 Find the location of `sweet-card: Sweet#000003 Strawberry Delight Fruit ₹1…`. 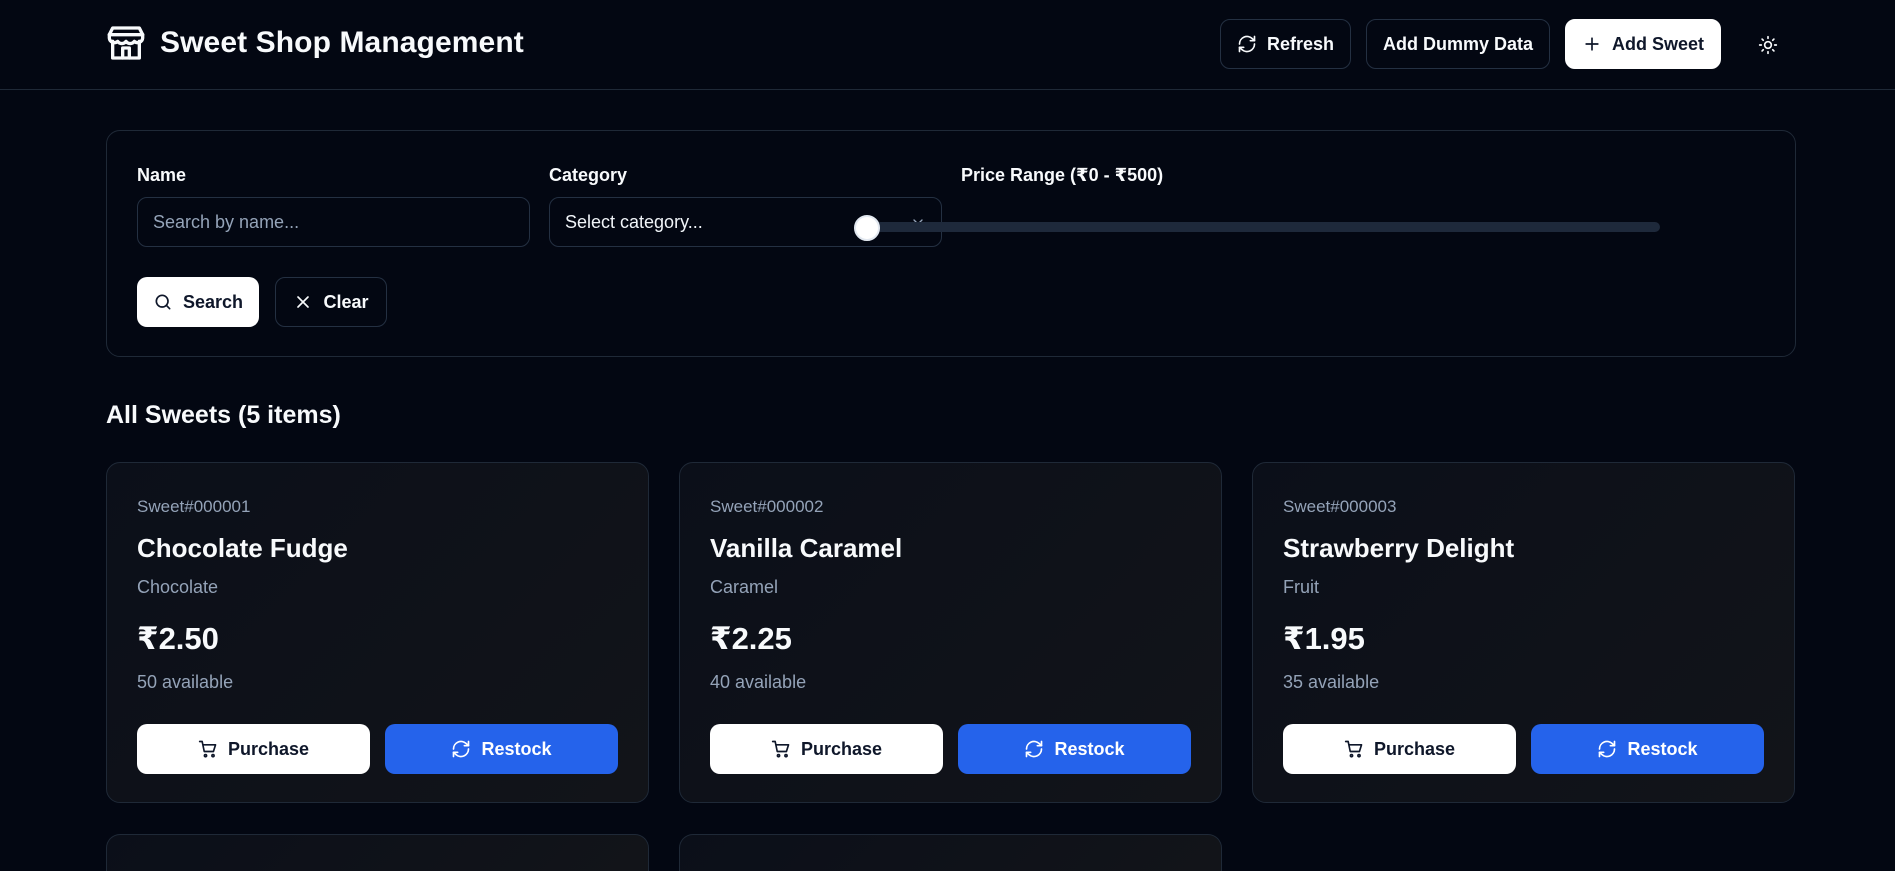

sweet-card: Sweet#000003 Strawberry Delight Fruit ₹1… is located at coordinates (1523, 632).